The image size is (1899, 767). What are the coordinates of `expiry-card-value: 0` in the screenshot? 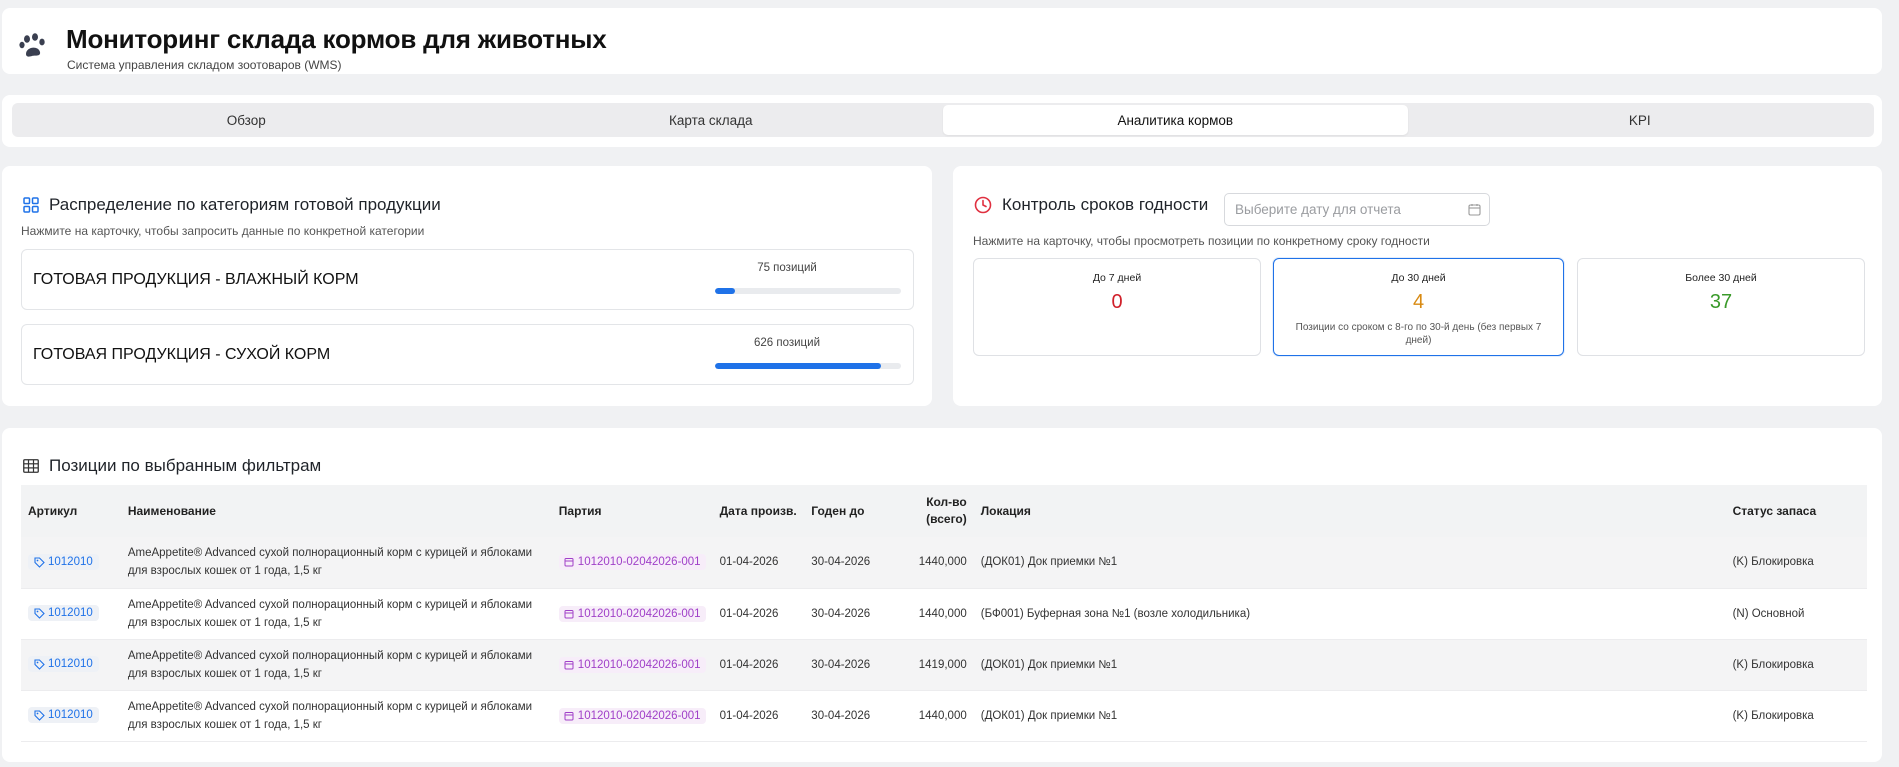 It's located at (1117, 302).